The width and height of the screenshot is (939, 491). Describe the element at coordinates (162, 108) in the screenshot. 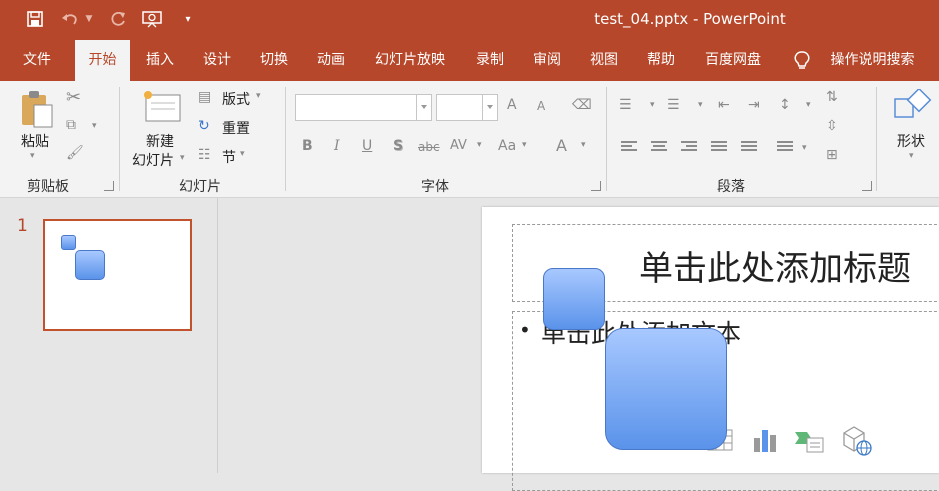

I see `new-slide-icon` at that location.